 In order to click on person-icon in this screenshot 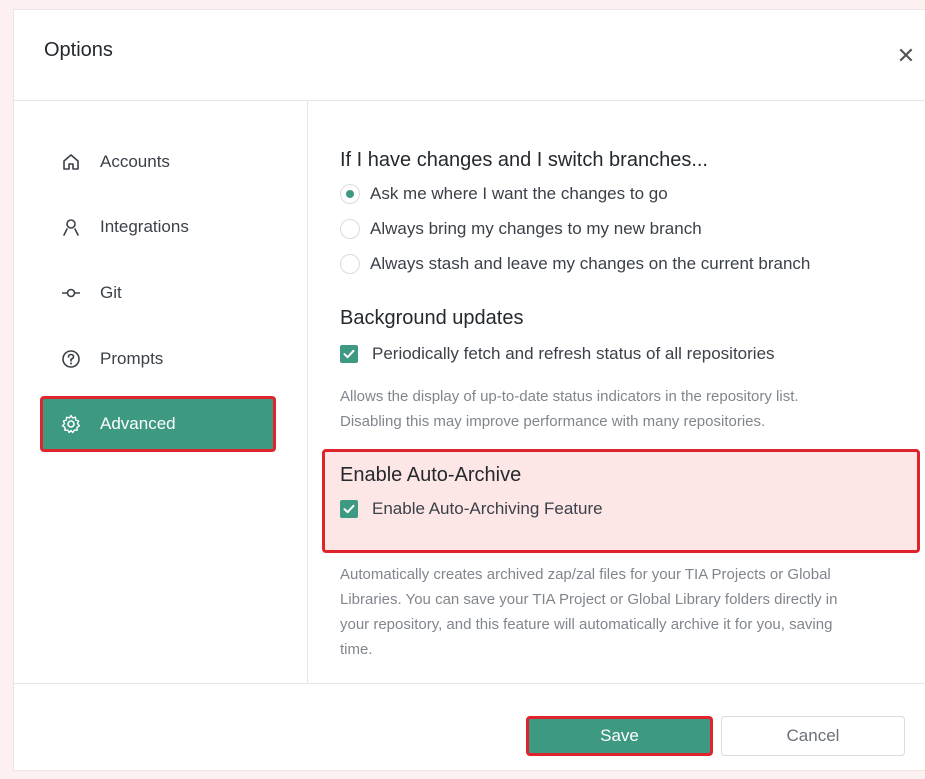, I will do `click(71, 227)`.